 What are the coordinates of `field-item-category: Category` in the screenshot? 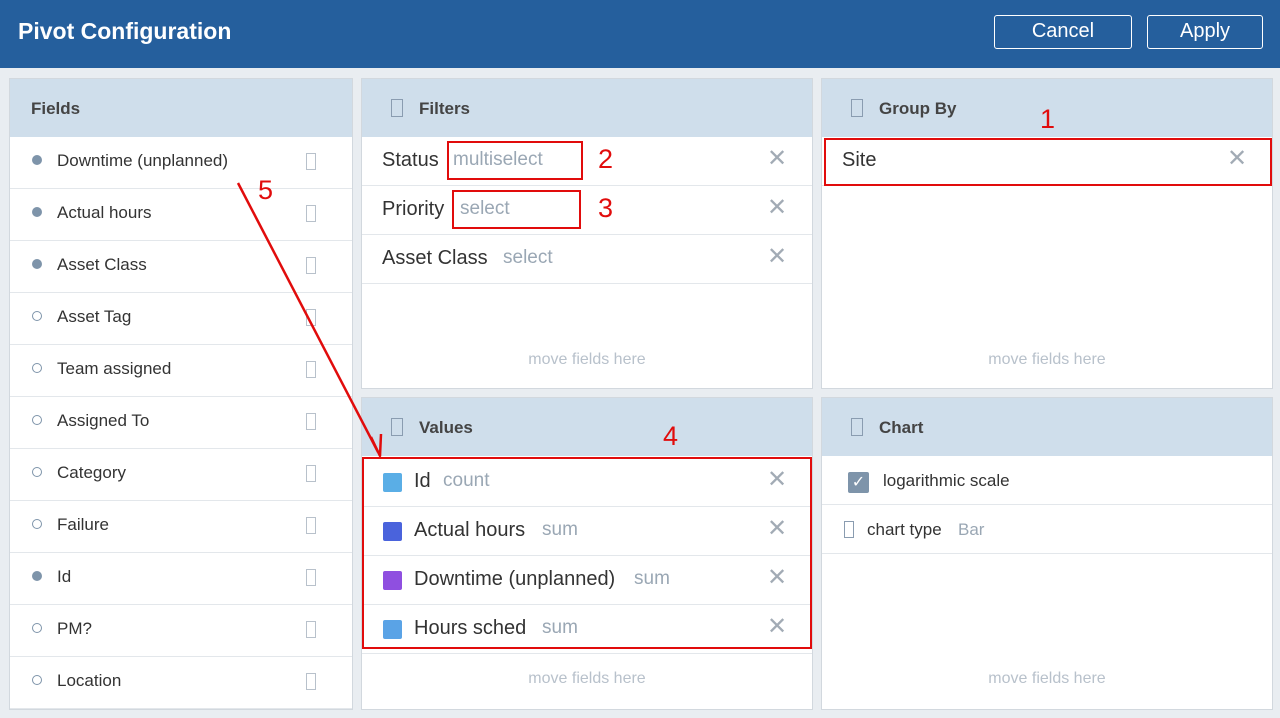 It's located at (181, 475).